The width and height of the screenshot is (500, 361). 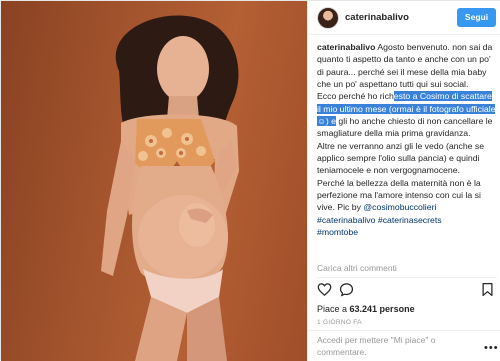 What do you see at coordinates (339, 322) in the screenshot?
I see `post-timestamp: 1 GIORNO FA` at bounding box center [339, 322].